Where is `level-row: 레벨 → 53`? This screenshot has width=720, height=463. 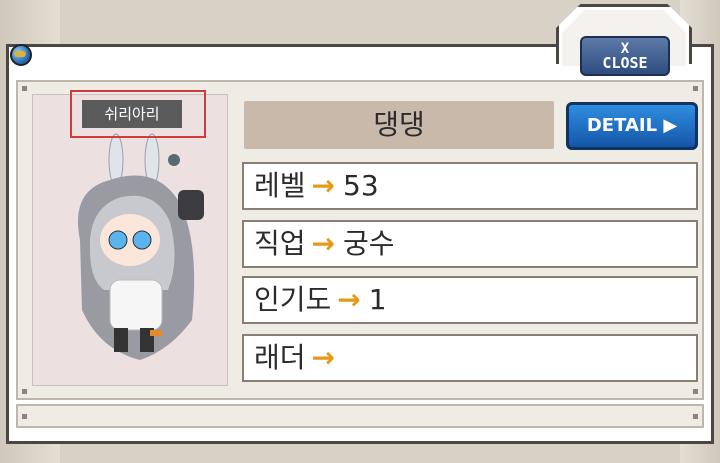
level-row: 레벨 → 53 is located at coordinates (470, 186).